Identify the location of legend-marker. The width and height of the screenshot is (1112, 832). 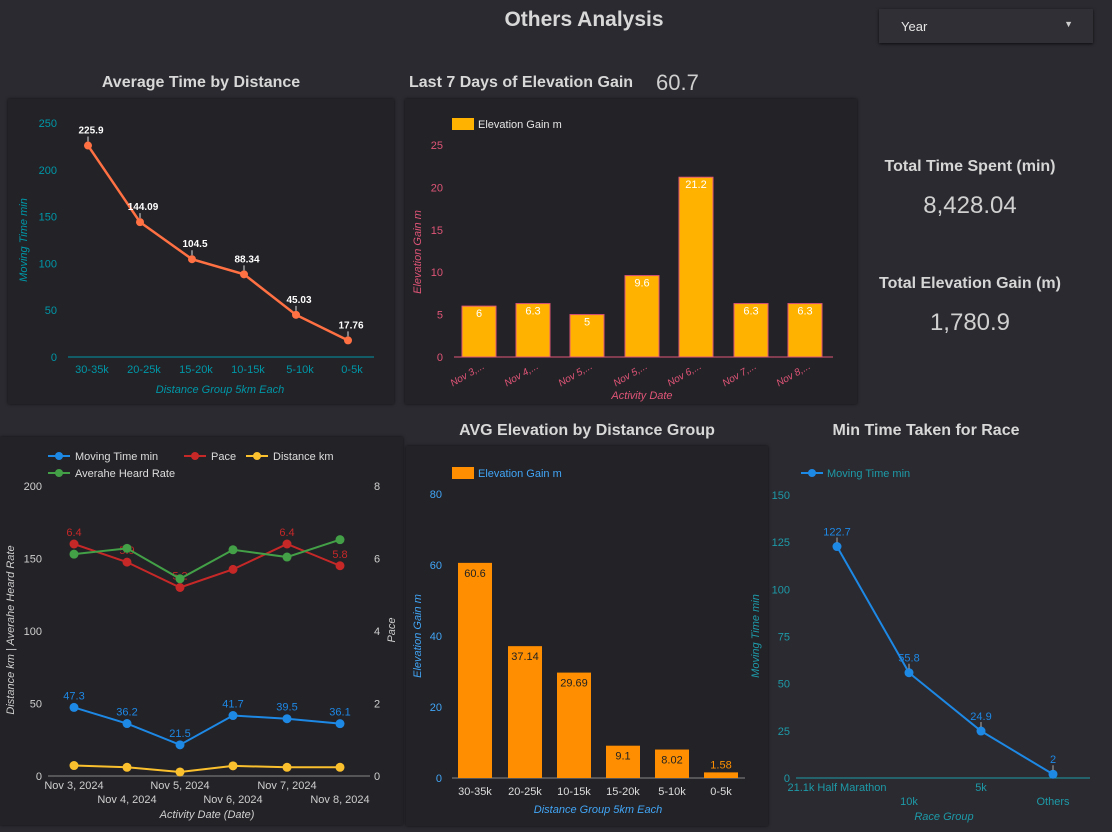
(812, 473).